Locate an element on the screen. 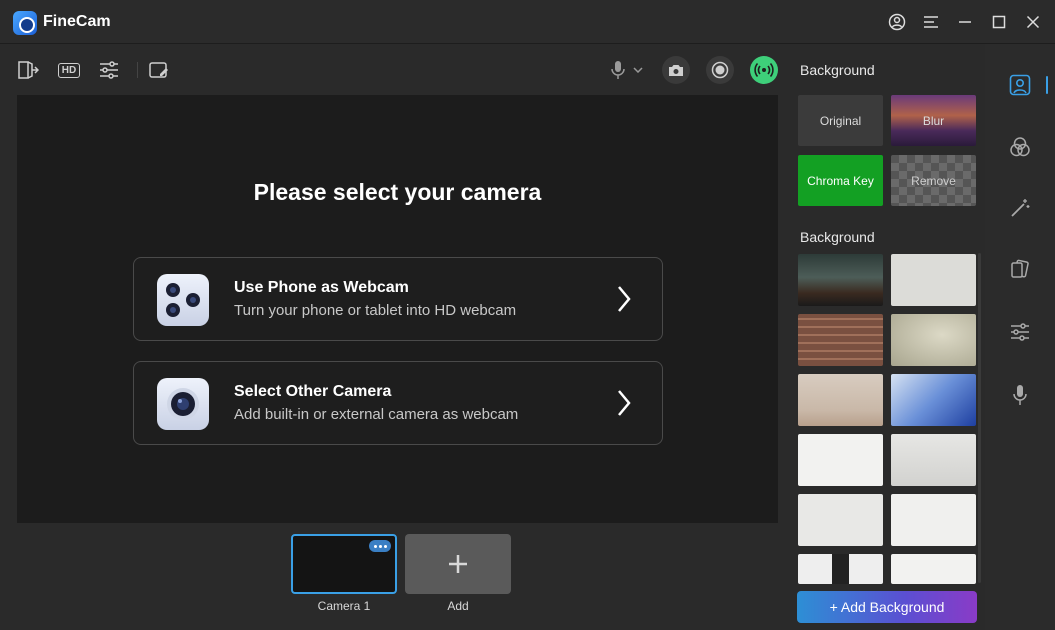 The height and width of the screenshot is (630, 1055). filters-icon is located at coordinates (1020, 147).